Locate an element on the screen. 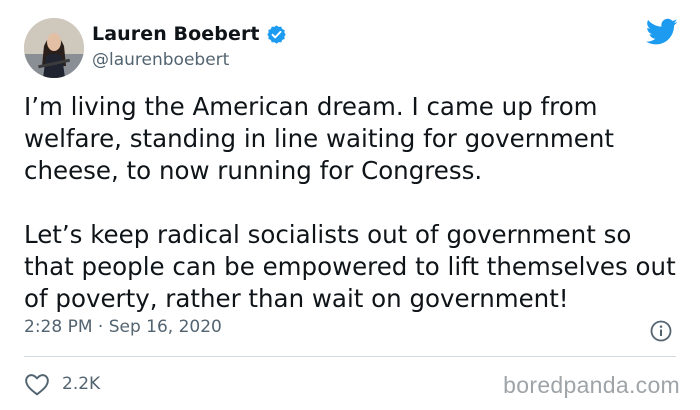 The height and width of the screenshot is (410, 700). verified-badge-icon is located at coordinates (276, 34).